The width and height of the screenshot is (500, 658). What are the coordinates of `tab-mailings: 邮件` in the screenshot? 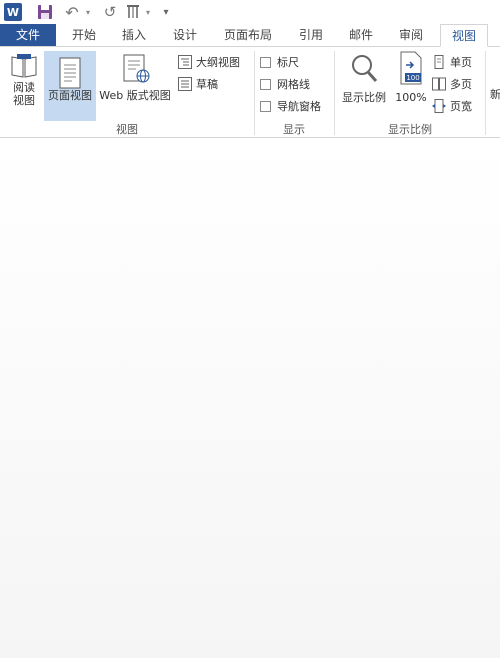 It's located at (361, 35).